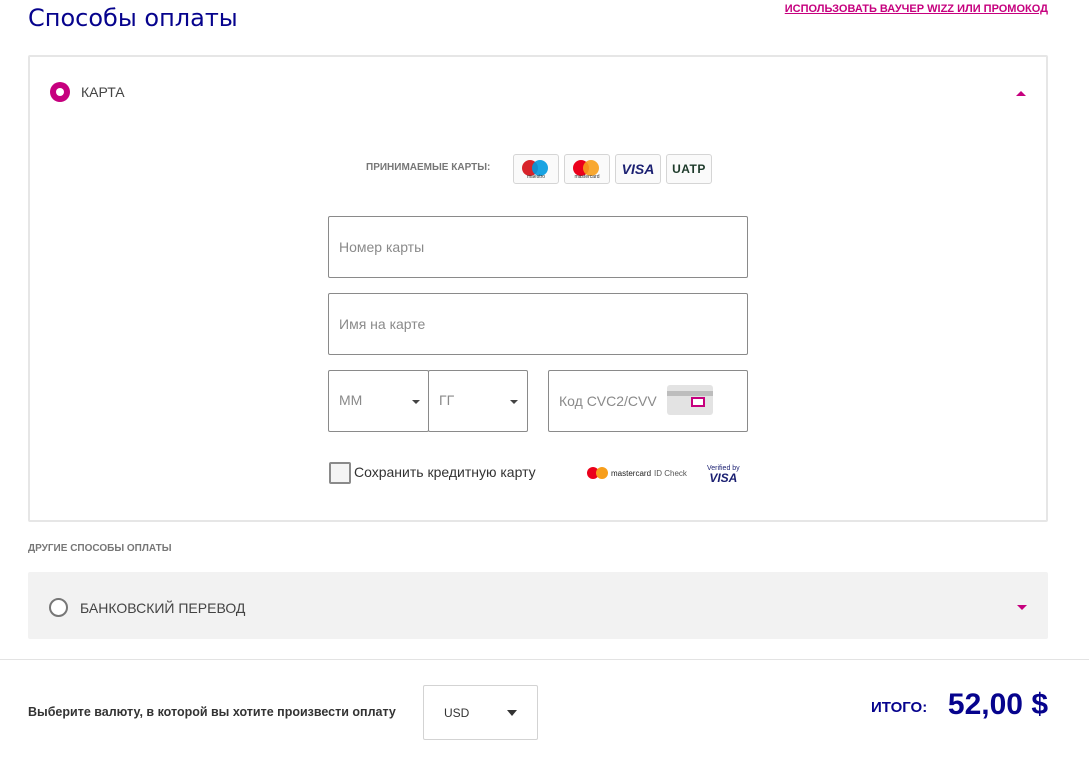 This screenshot has width=1089, height=765. Describe the element at coordinates (103, 92) in the screenshot. I see `card-method-label: КАРТА` at that location.